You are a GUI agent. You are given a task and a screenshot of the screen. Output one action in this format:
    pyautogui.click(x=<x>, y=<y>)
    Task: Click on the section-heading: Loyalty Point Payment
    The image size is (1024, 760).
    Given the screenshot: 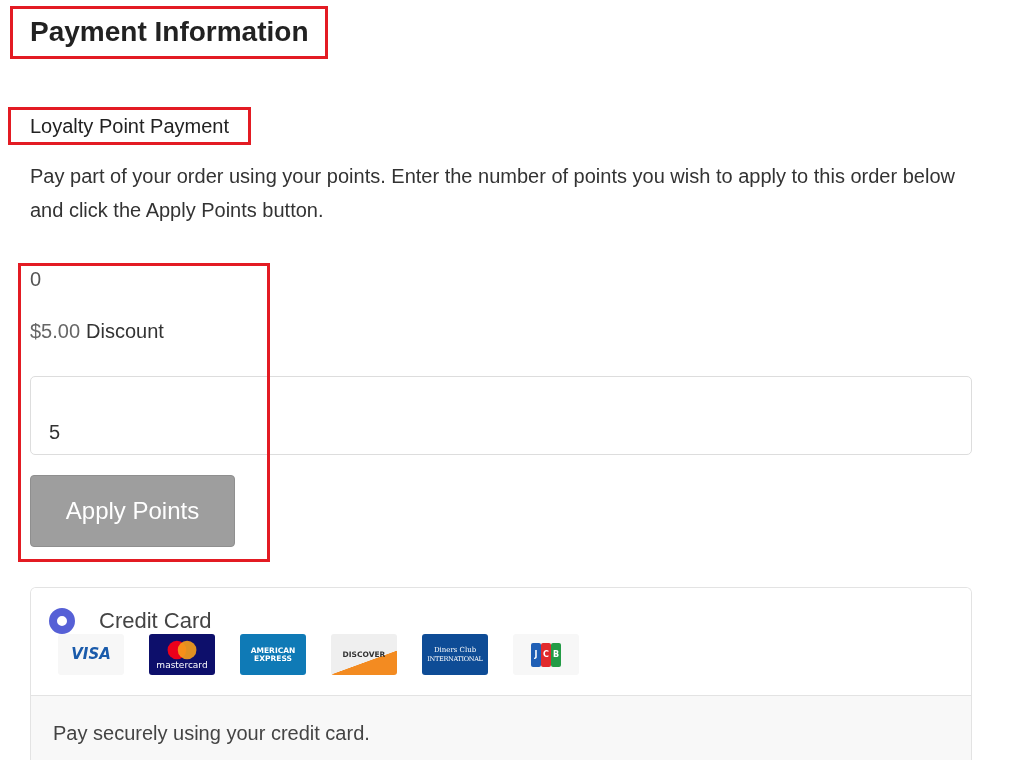 What is the action you would take?
    pyautogui.click(x=129, y=126)
    